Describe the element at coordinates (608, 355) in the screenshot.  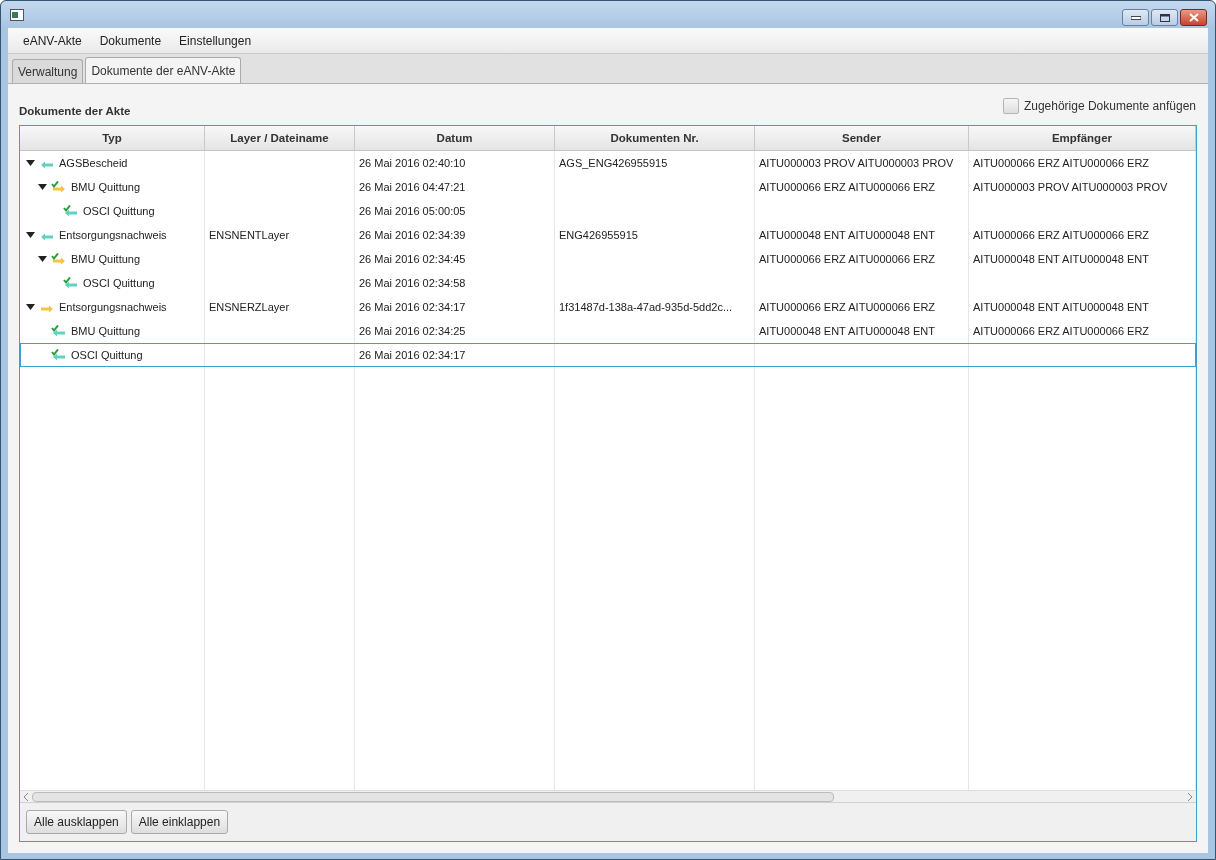
I see `table-row: OSCI Quittung 26 Mai 2016 02:34:17` at that location.